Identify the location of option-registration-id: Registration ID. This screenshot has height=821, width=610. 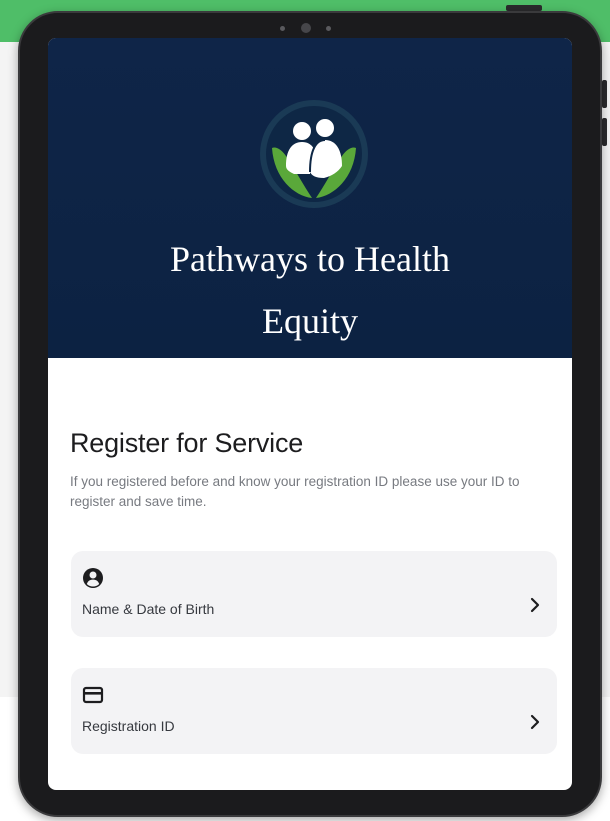
(314, 711).